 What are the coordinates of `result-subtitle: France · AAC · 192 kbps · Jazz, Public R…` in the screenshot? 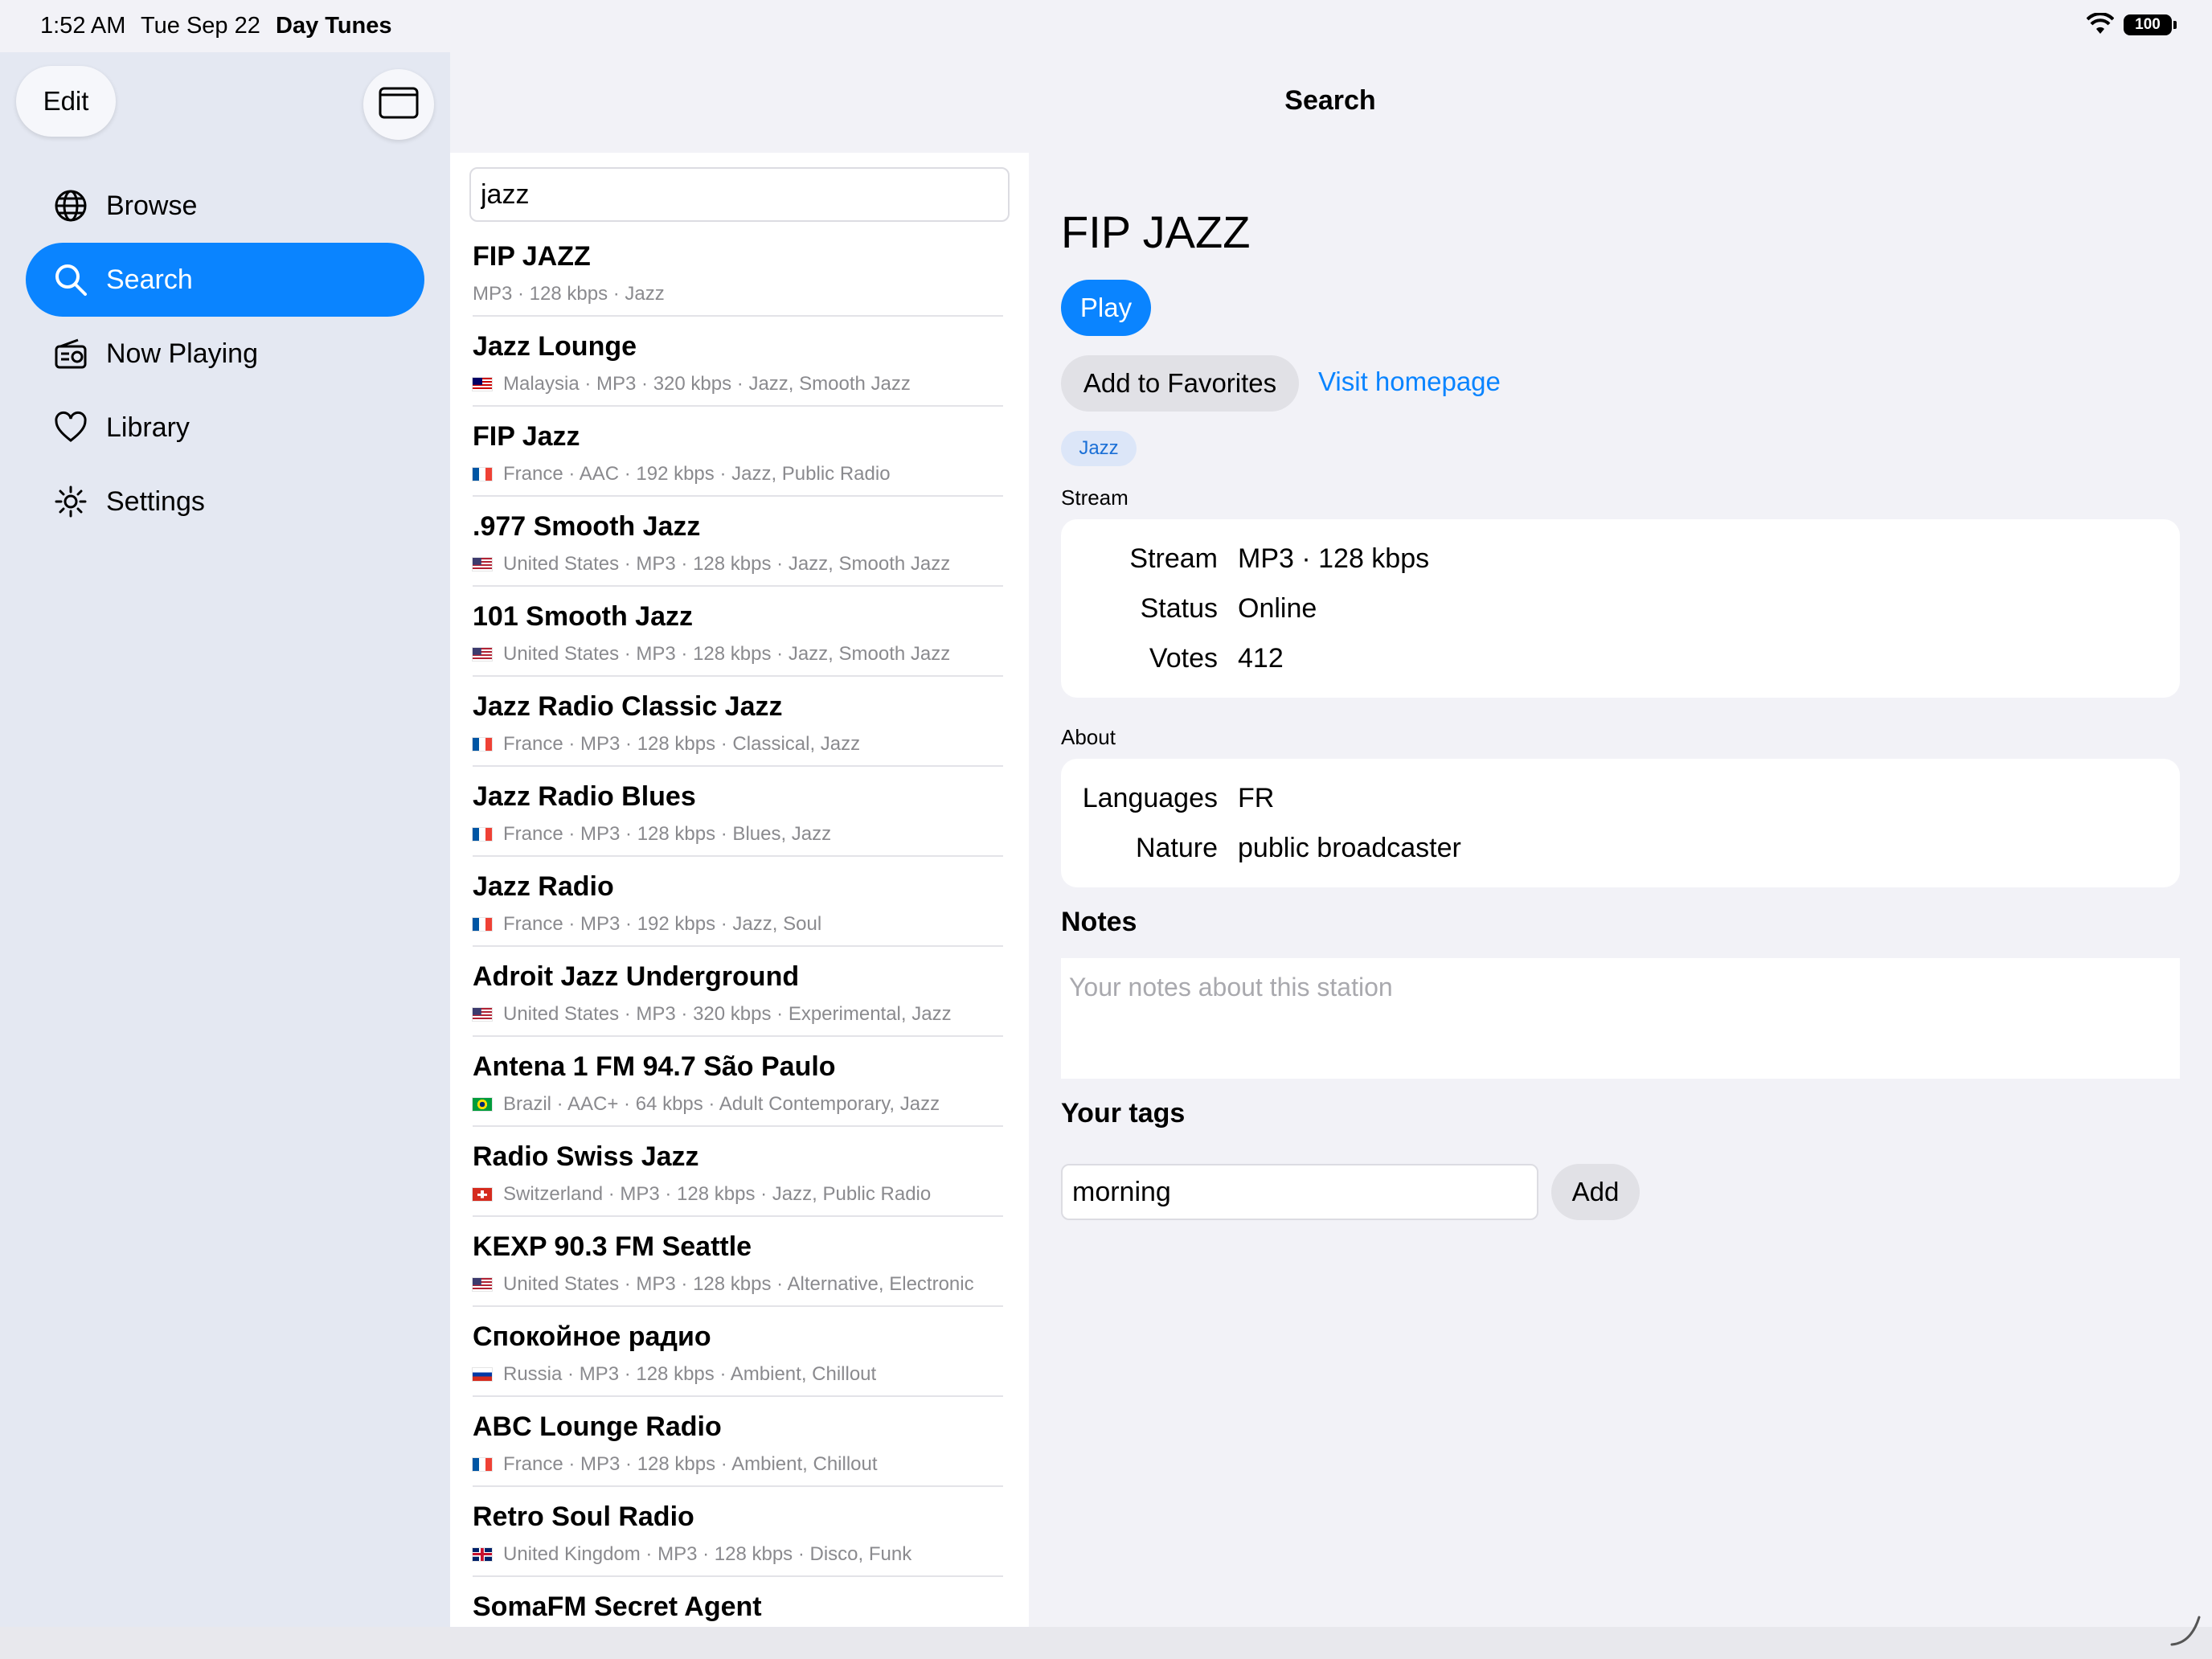 It's located at (697, 474).